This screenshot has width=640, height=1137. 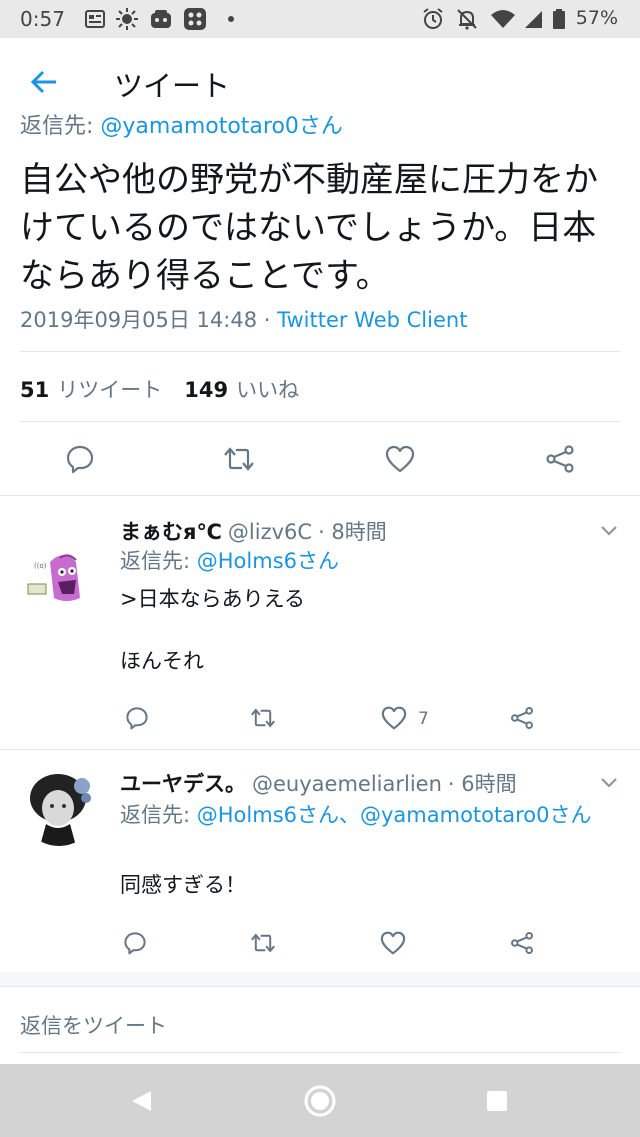 I want to click on user-handle: @lizv6C, so click(x=270, y=532).